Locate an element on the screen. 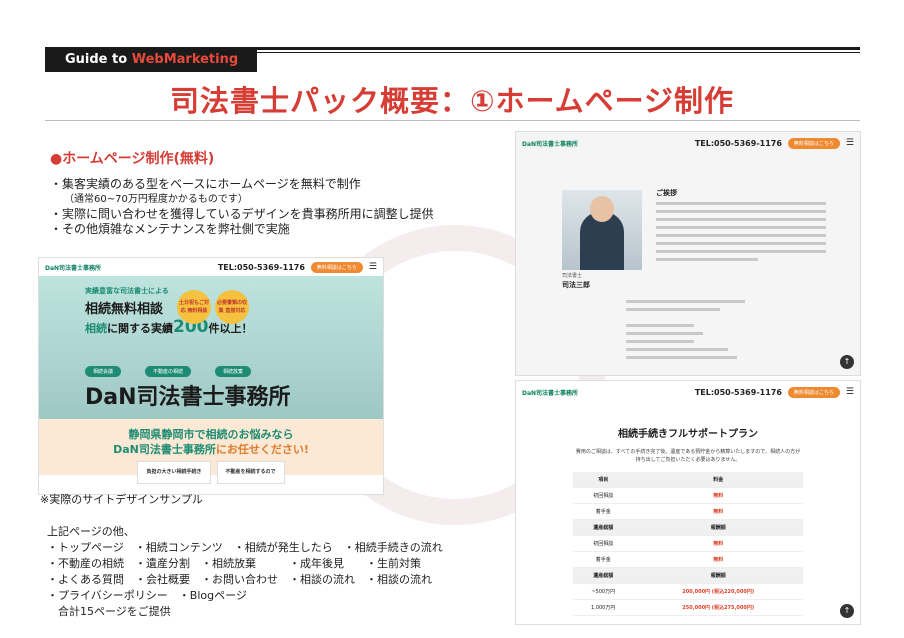  table-cell: 項目 is located at coordinates (603, 480).